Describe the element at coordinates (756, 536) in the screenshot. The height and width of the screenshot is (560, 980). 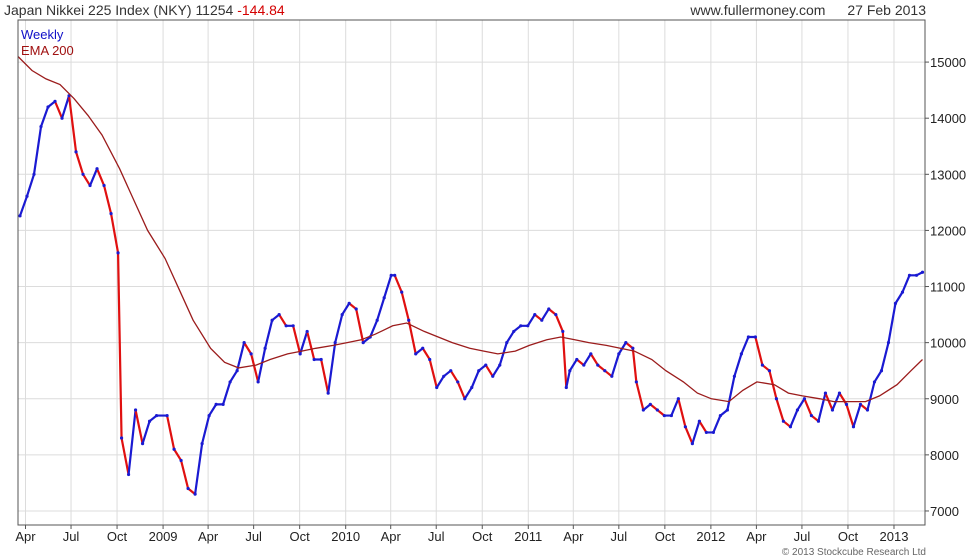
I see `x-tick-label: Apr` at that location.